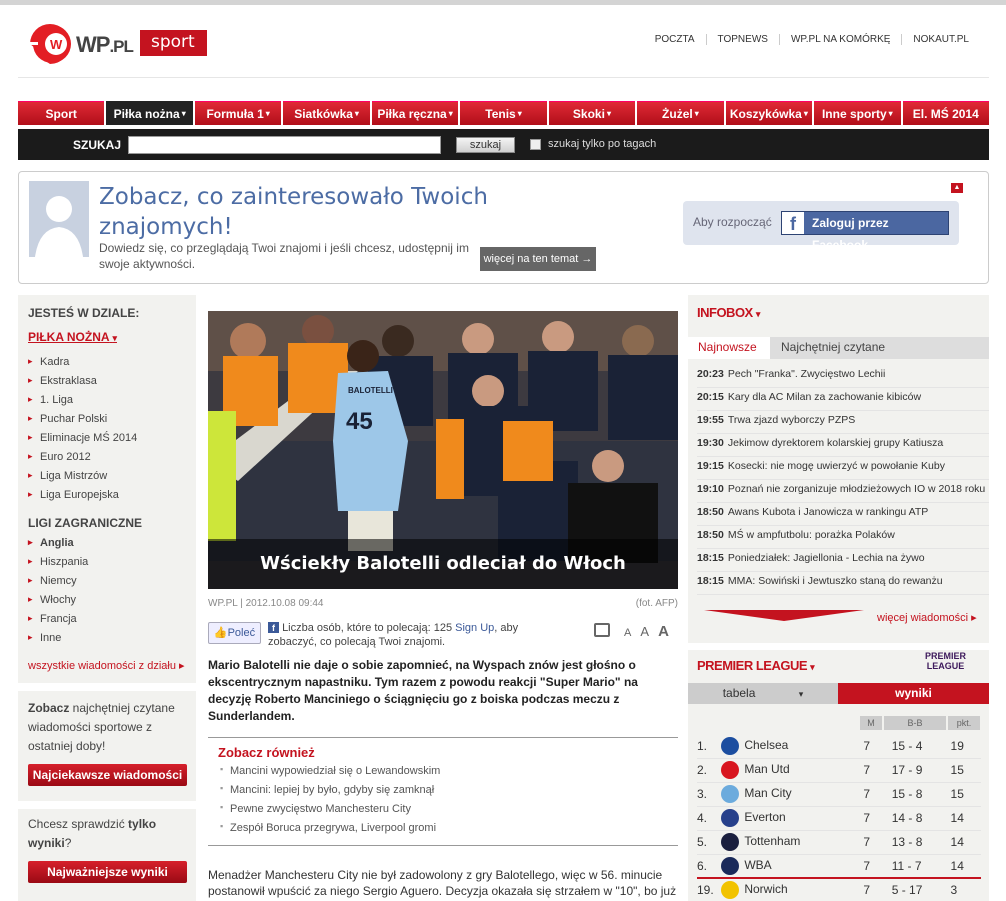  What do you see at coordinates (330, 774) in the screenshot?
I see `see-also-link: Mancini wypowiedział się o Lewandowskim` at bounding box center [330, 774].